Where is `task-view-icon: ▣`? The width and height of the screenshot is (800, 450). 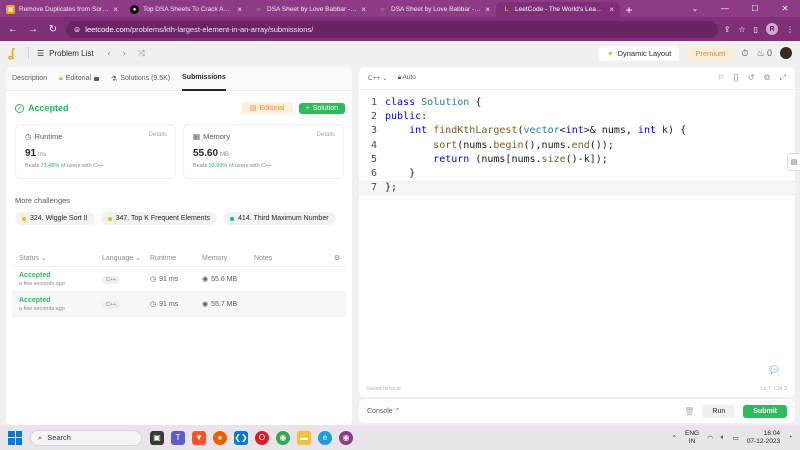 task-view-icon: ▣ is located at coordinates (157, 437).